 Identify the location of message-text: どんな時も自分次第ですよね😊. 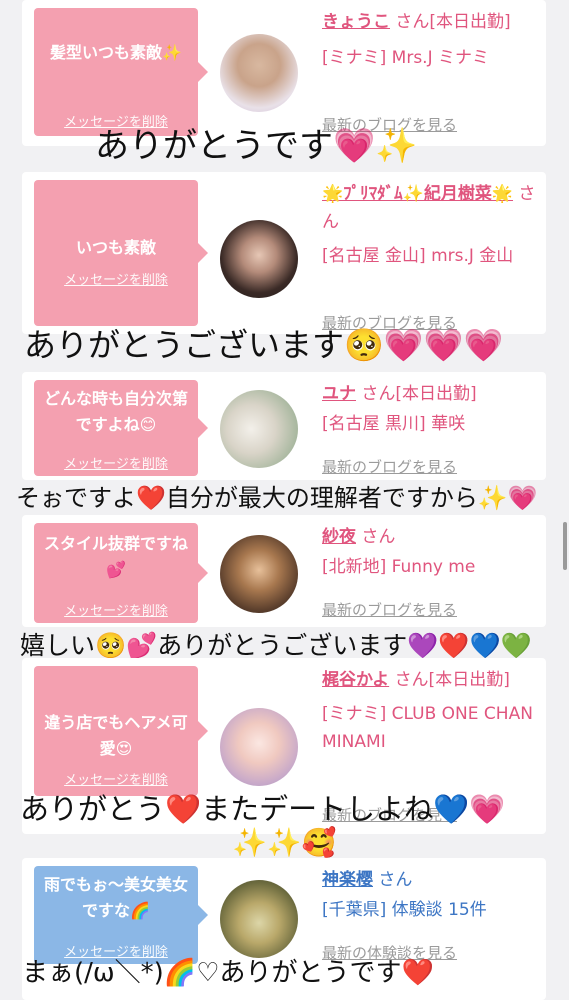
(115, 411).